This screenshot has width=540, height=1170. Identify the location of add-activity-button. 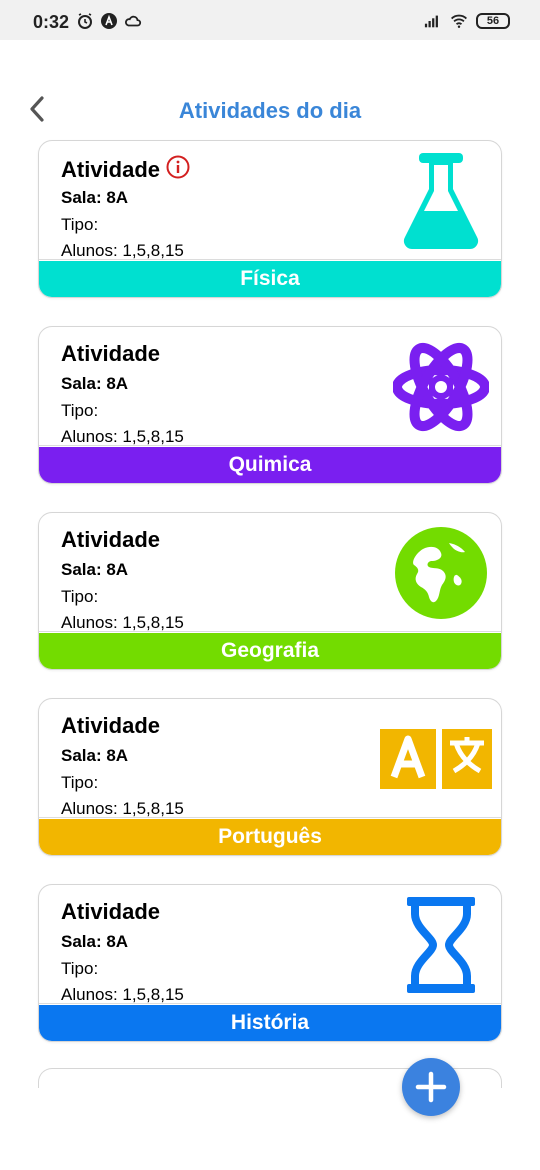
(431, 1087).